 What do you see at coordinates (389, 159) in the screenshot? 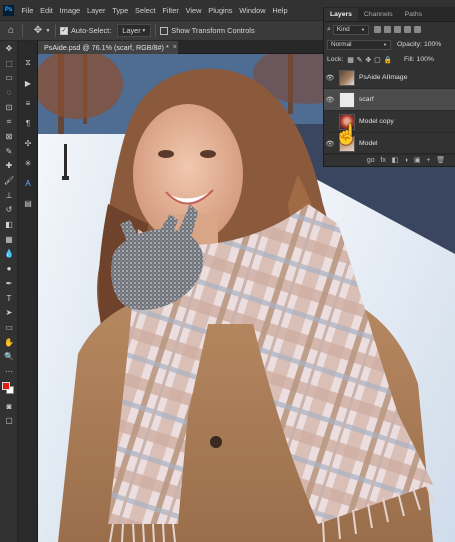
I see `layers-footer: go fx ◧ ◑ ▣ + 🗑` at bounding box center [389, 159].